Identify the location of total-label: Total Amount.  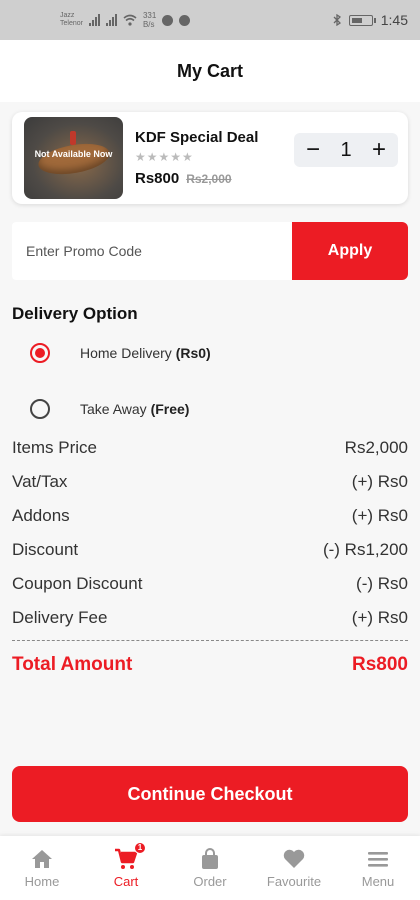
(72, 664).